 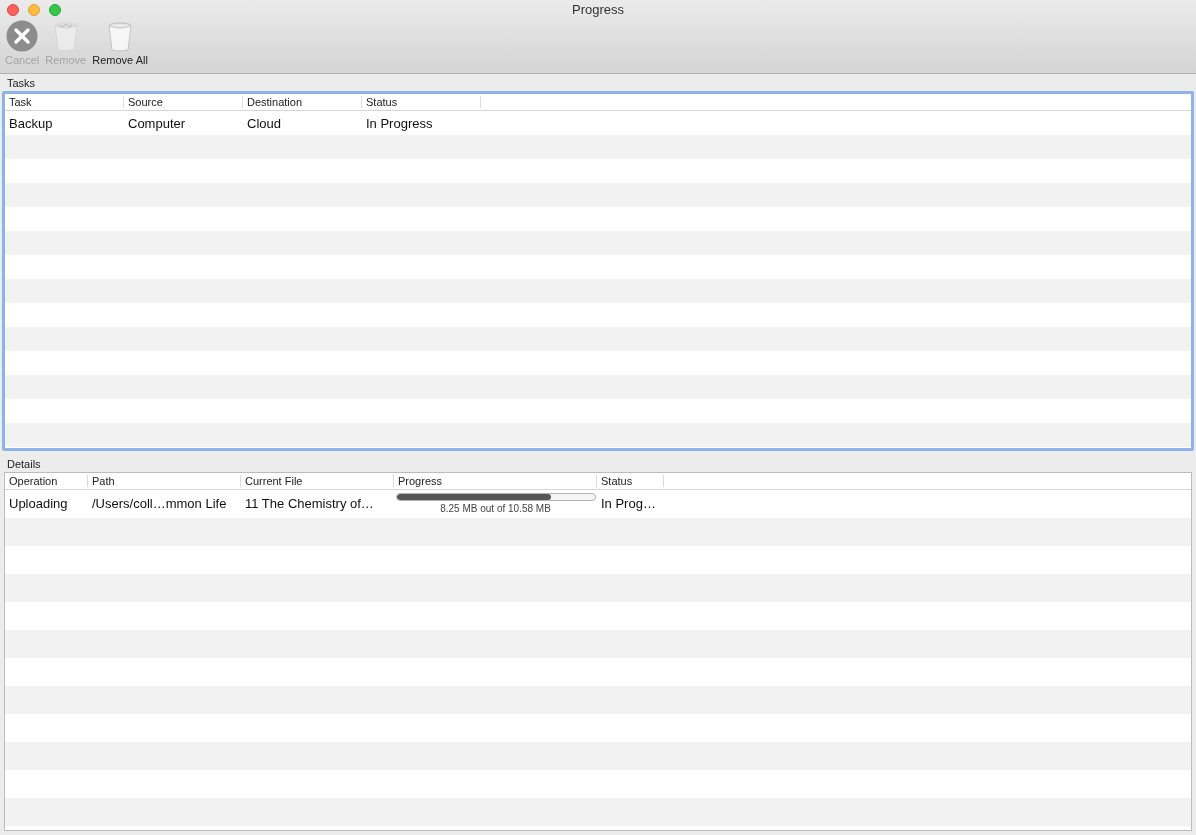 I want to click on column-header: Path, so click(x=164, y=480).